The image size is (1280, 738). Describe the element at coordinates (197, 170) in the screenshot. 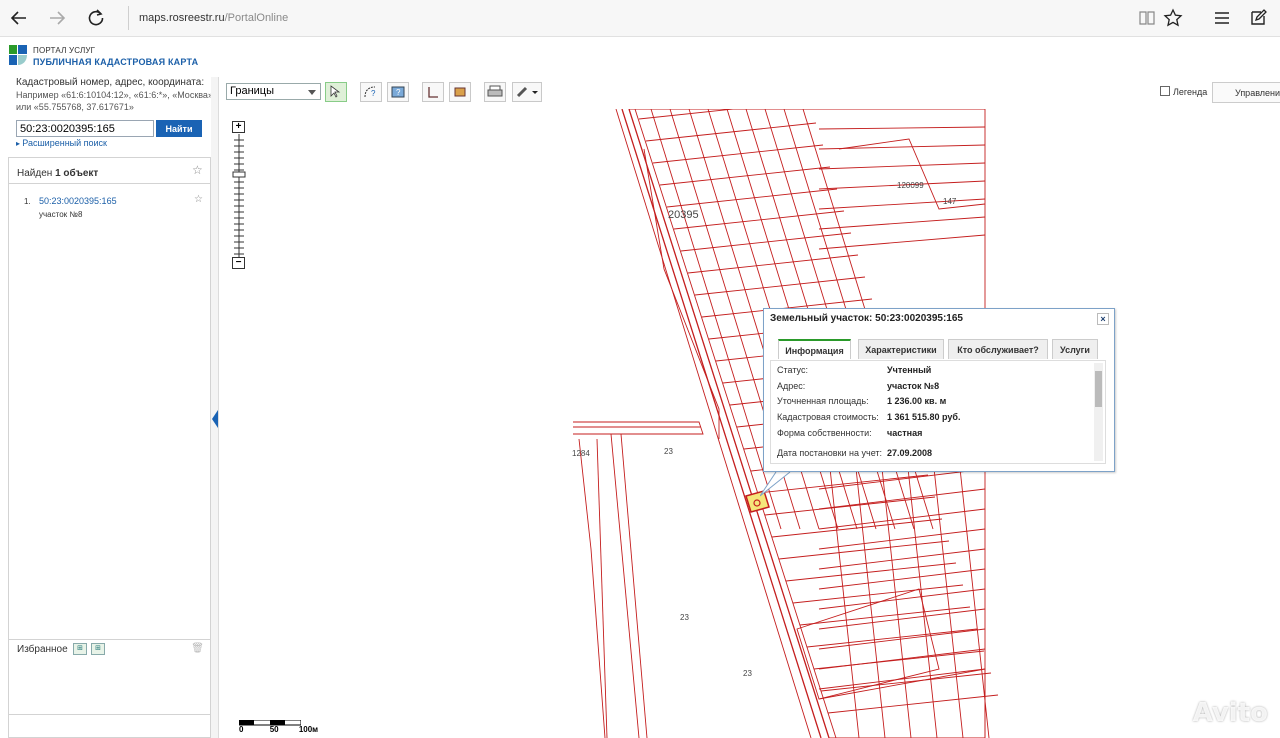

I see `star-icon: ☆` at that location.